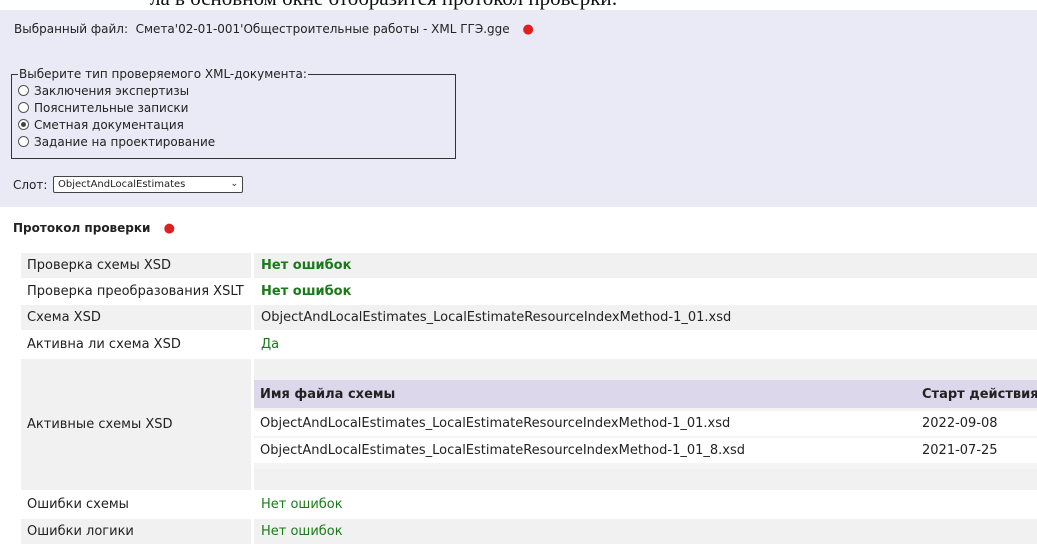 The image size is (1037, 544). What do you see at coordinates (328, 394) in the screenshot?
I see `column-header-schema-file: Имя файла схемы` at bounding box center [328, 394].